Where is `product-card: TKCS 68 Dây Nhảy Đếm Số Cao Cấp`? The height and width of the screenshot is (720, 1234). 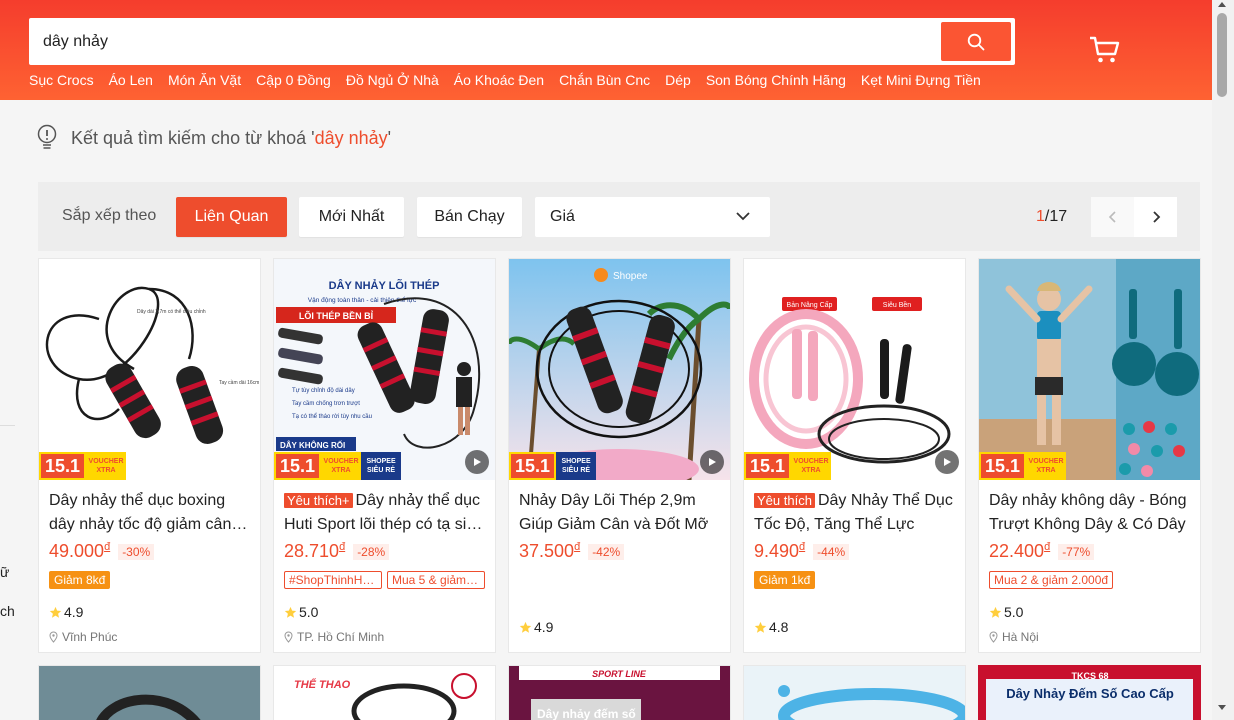
product-card: TKCS 68 Dây Nhảy Đếm Số Cao Cấp is located at coordinates (1089, 692).